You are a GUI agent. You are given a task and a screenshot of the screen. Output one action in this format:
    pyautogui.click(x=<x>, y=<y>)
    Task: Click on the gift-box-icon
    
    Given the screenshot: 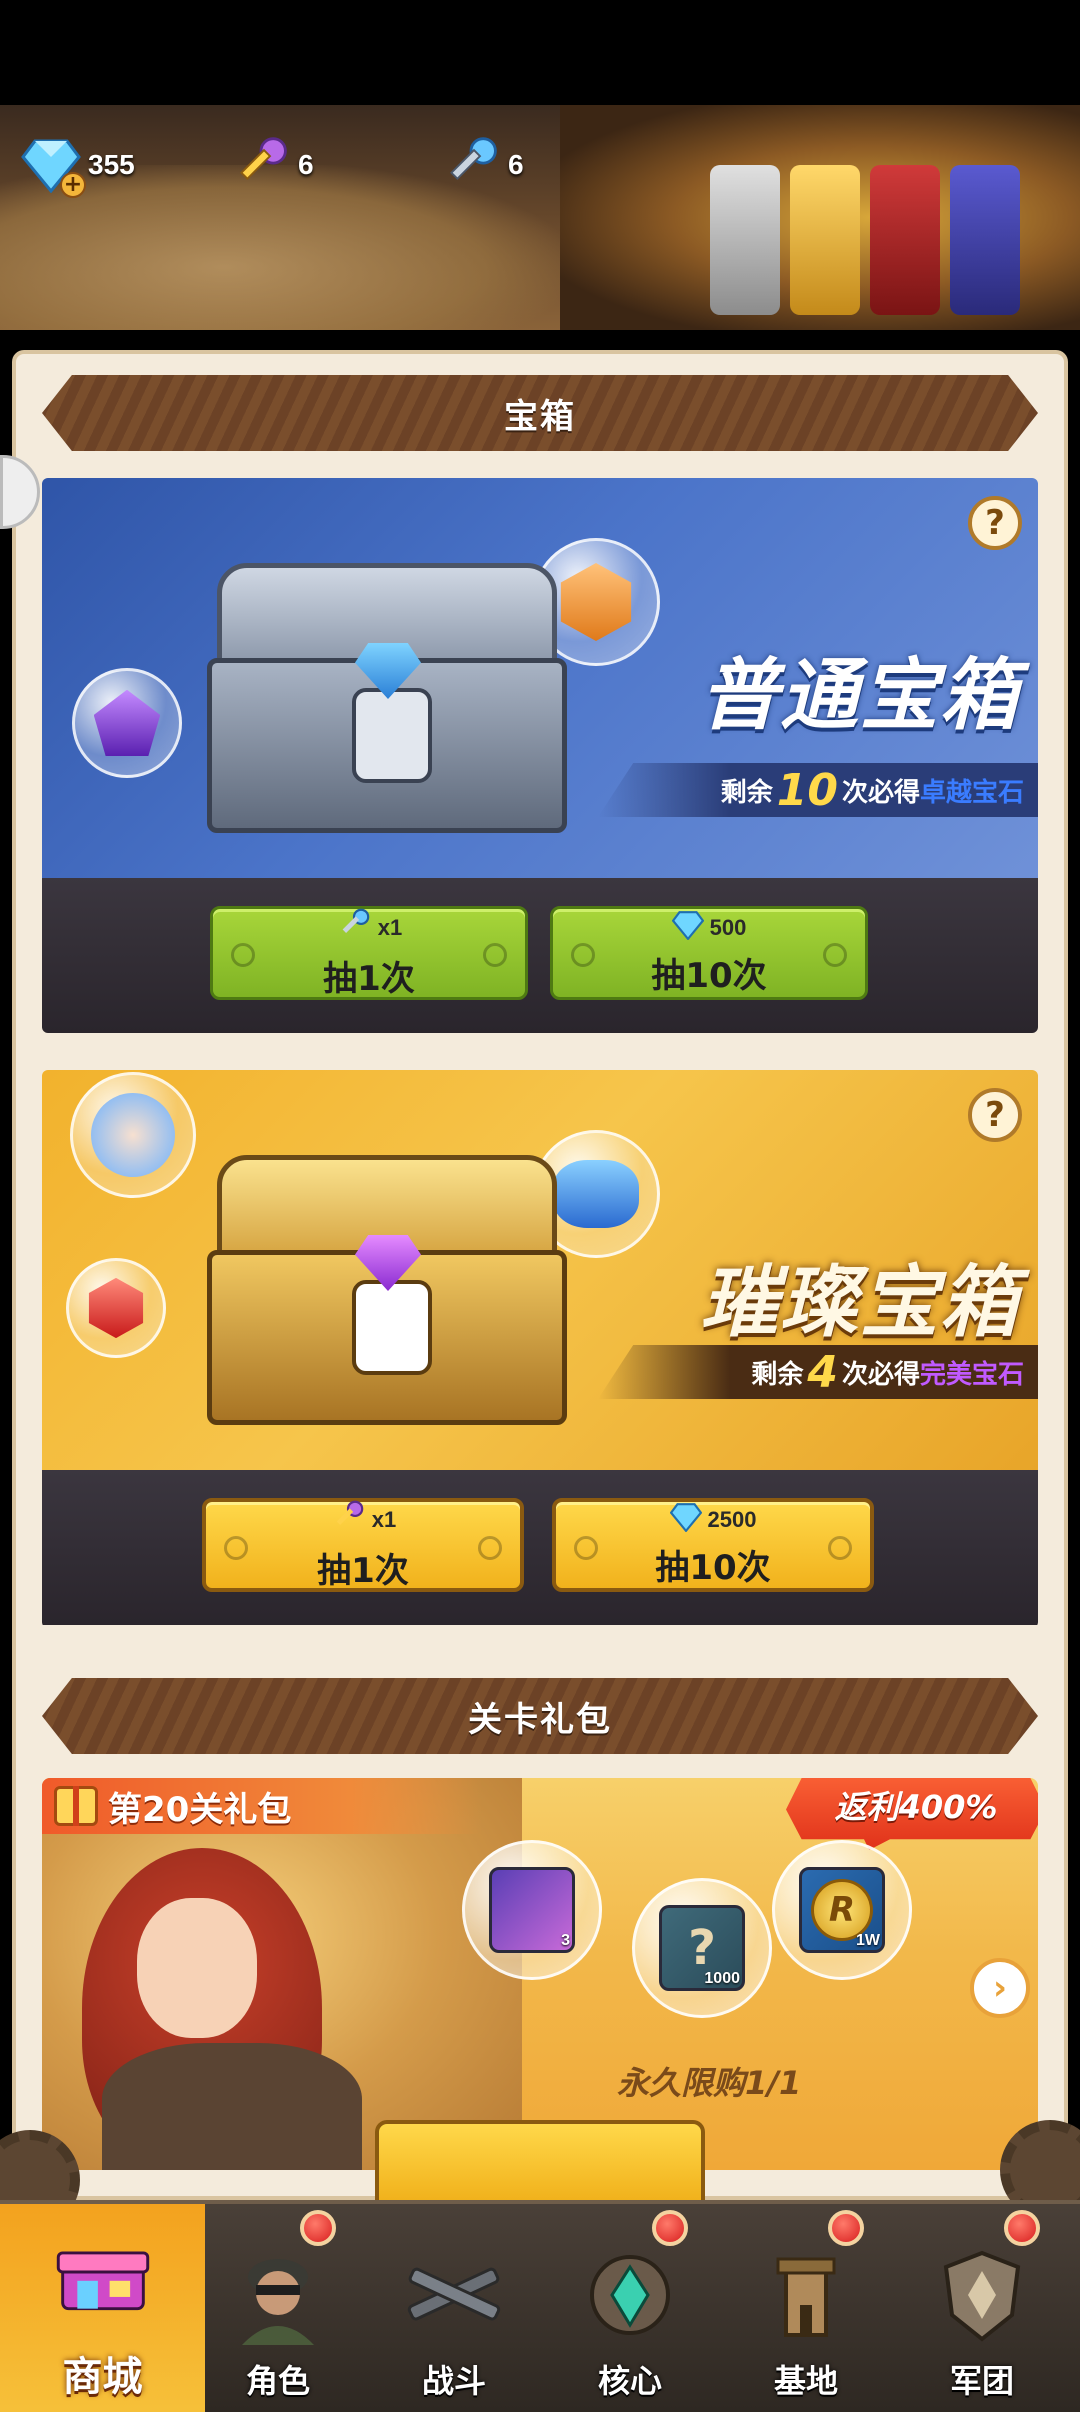 What is the action you would take?
    pyautogui.click(x=76, y=1806)
    